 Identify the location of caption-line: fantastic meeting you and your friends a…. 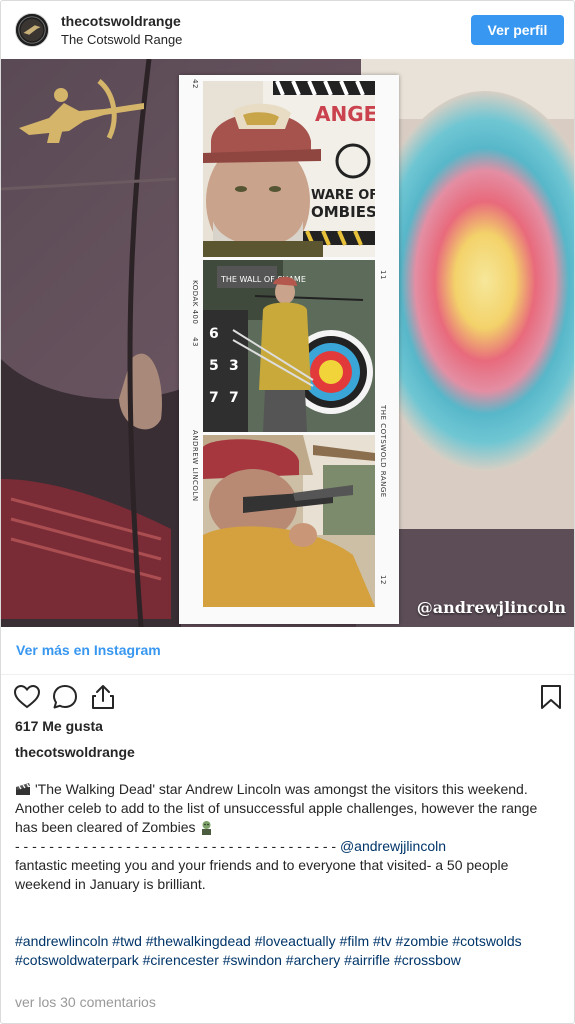
(262, 874).